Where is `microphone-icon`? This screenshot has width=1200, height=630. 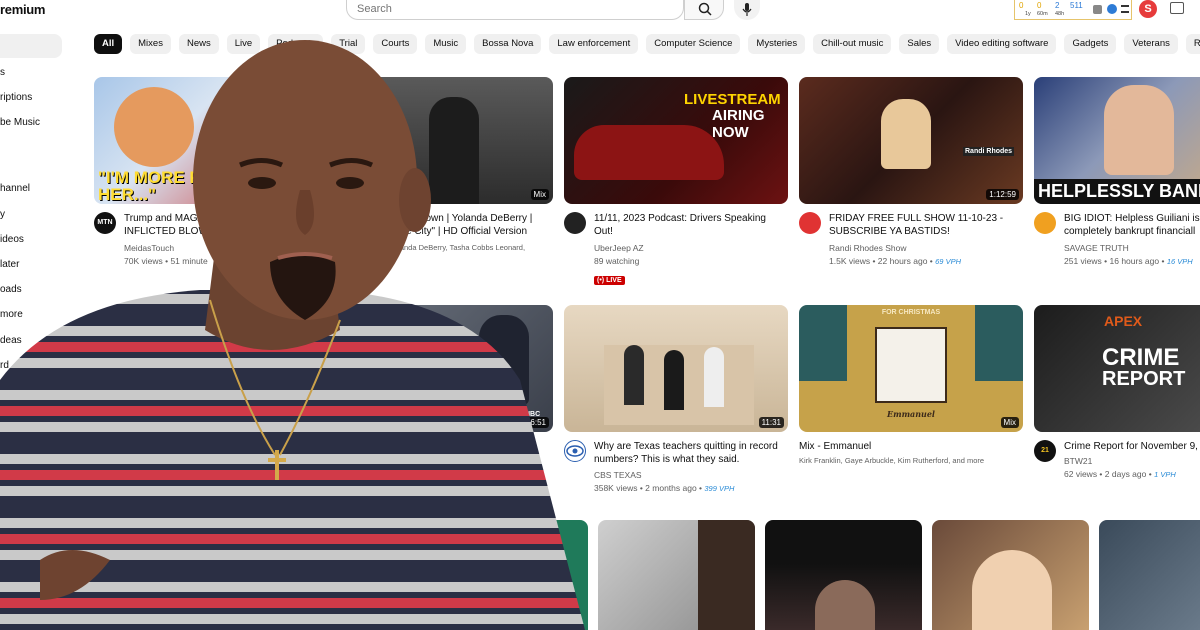
microphone-icon is located at coordinates (747, 9).